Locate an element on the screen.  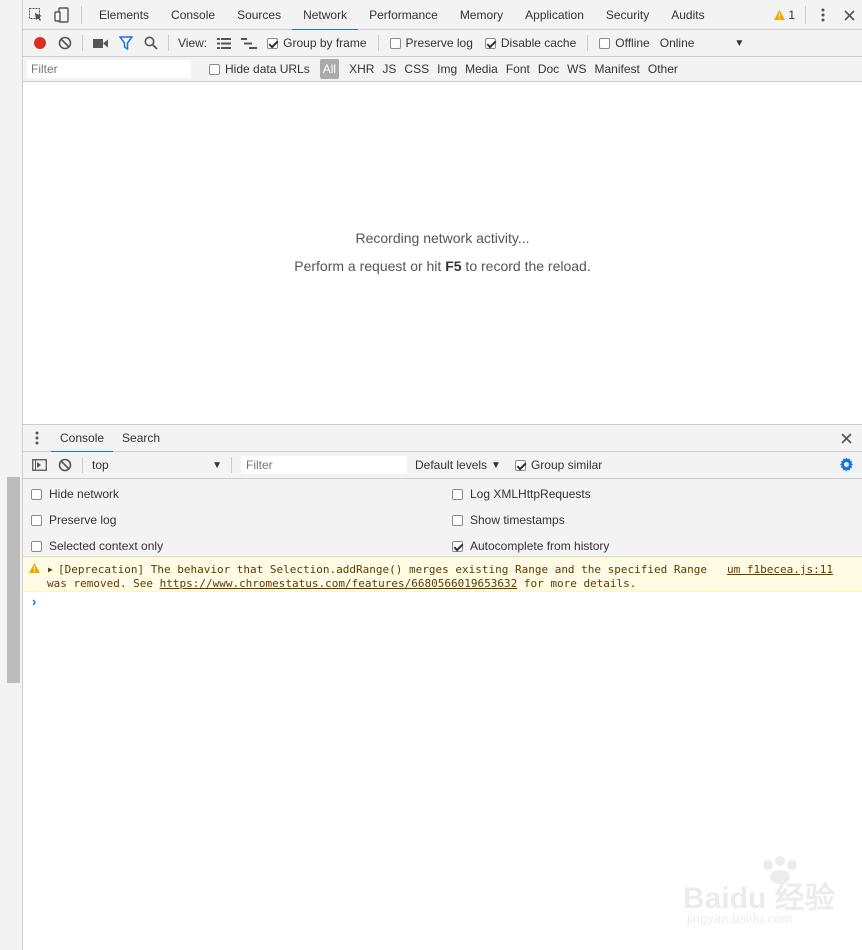
console-settings-gear-icon is located at coordinates (846, 466).